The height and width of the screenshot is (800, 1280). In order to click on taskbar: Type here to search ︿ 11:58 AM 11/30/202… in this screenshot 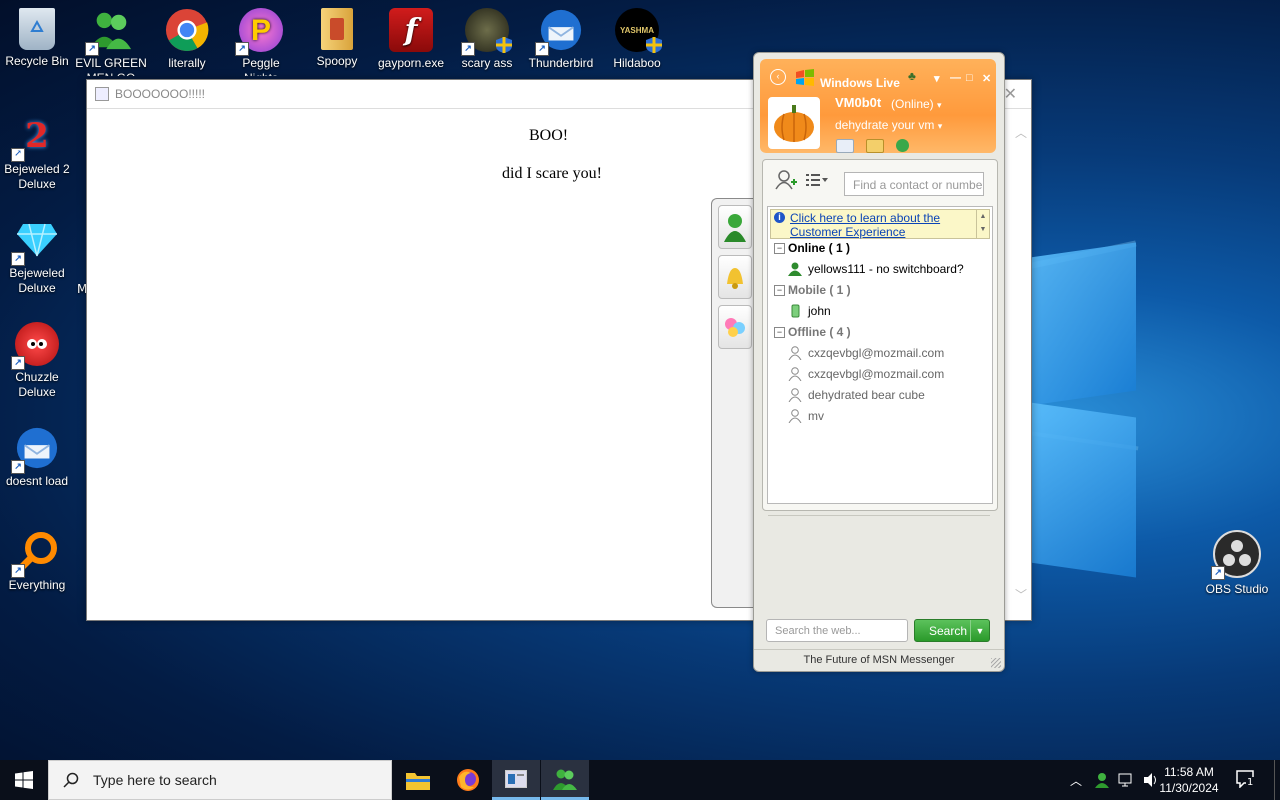, I will do `click(640, 780)`.